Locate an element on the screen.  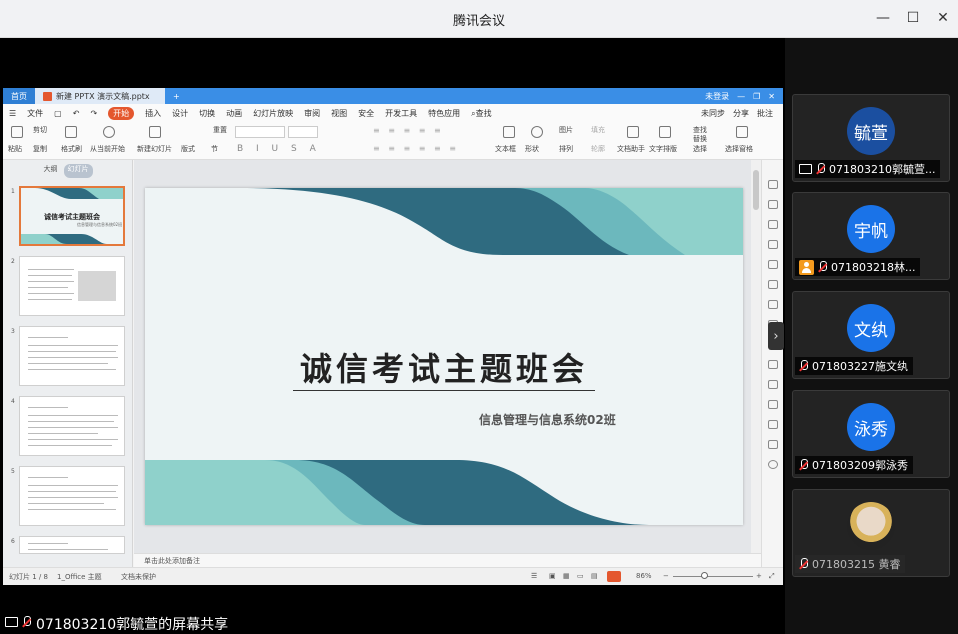
maximize-button: ☐ is located at coordinates (913, 18).